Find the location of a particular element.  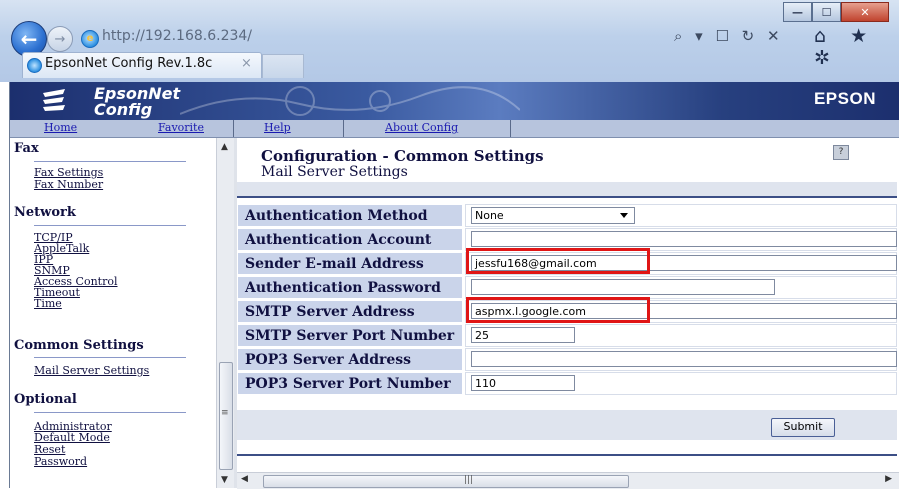

address-tools: ⌕ ▾ ☐ ↻ ✕ is located at coordinates (729, 36).